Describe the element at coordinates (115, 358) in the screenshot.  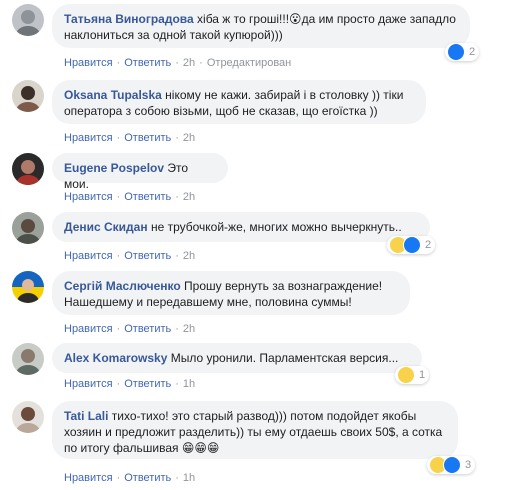
I see `comment-author: Alex Komarowsky` at that location.